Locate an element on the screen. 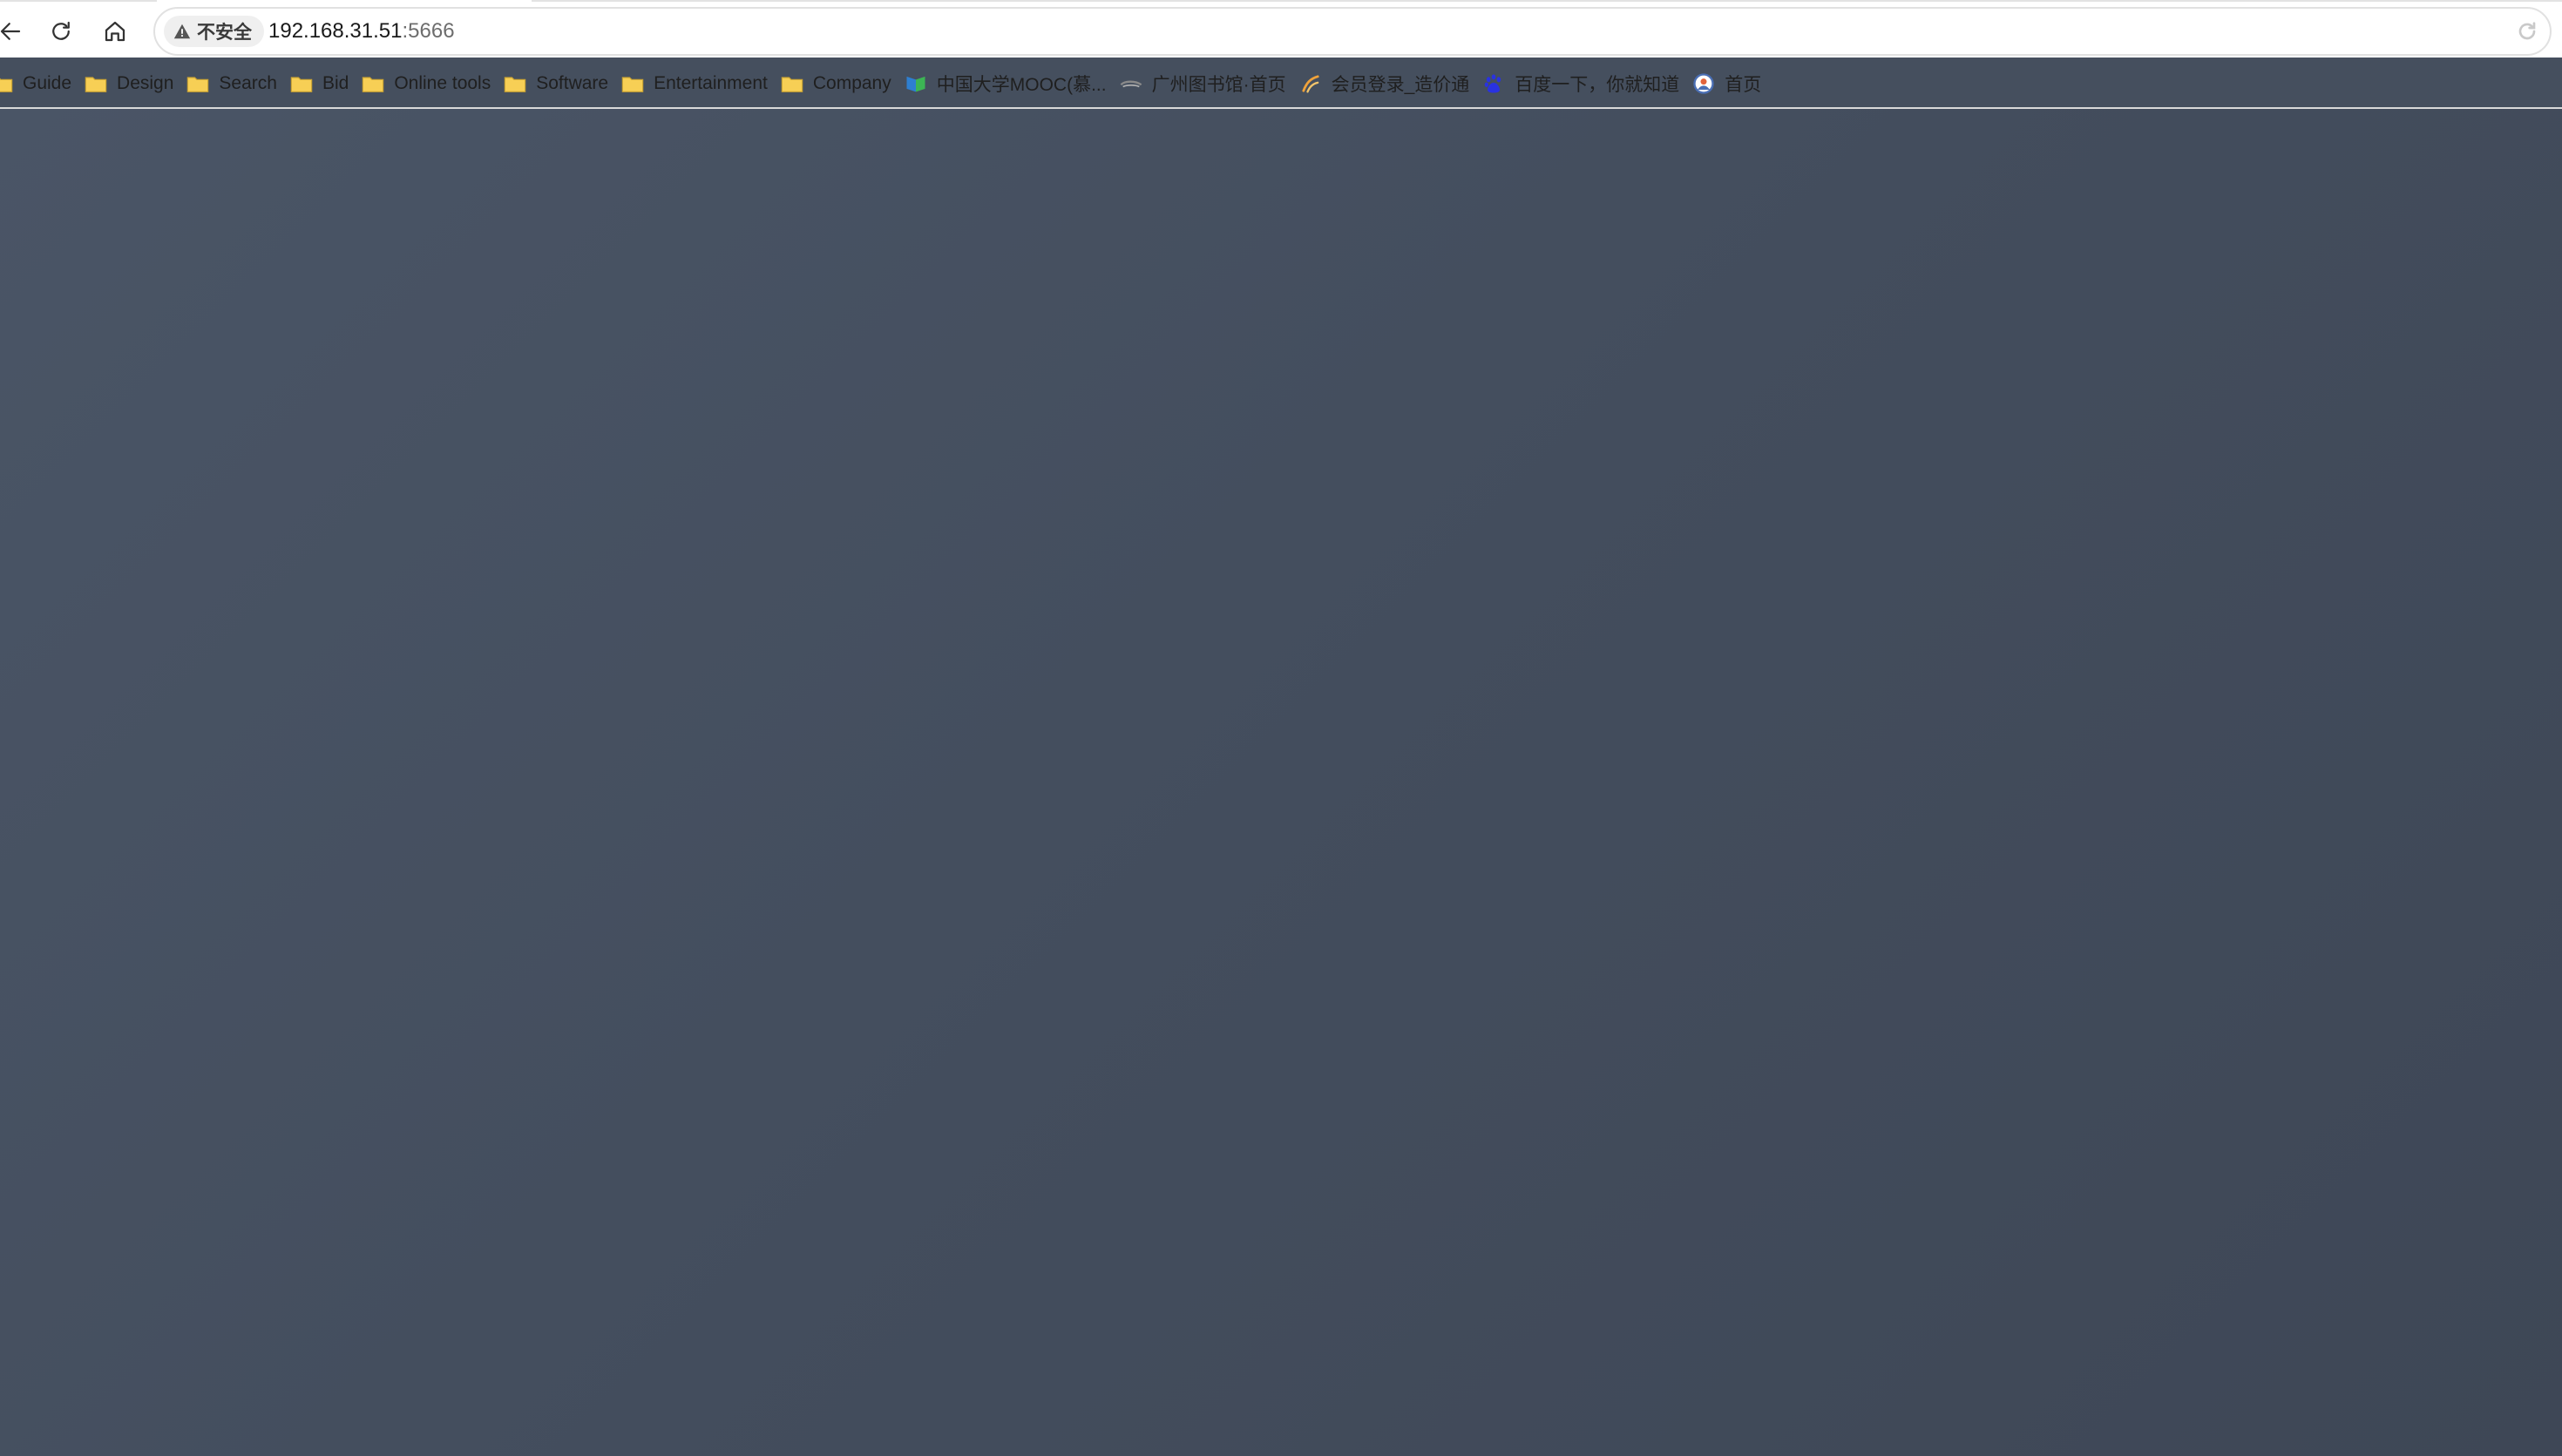 The image size is (2562, 1456). bookmark-label: Company is located at coordinates (851, 83).